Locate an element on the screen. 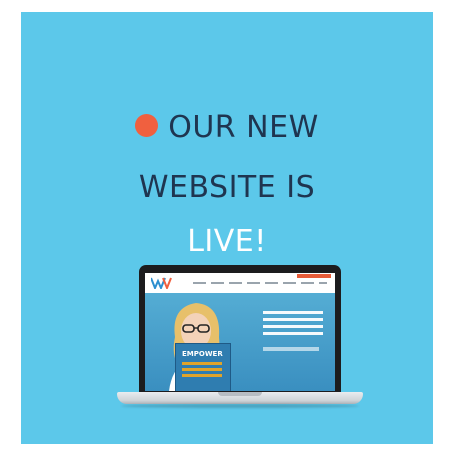  website-logo-icon is located at coordinates (162, 283).